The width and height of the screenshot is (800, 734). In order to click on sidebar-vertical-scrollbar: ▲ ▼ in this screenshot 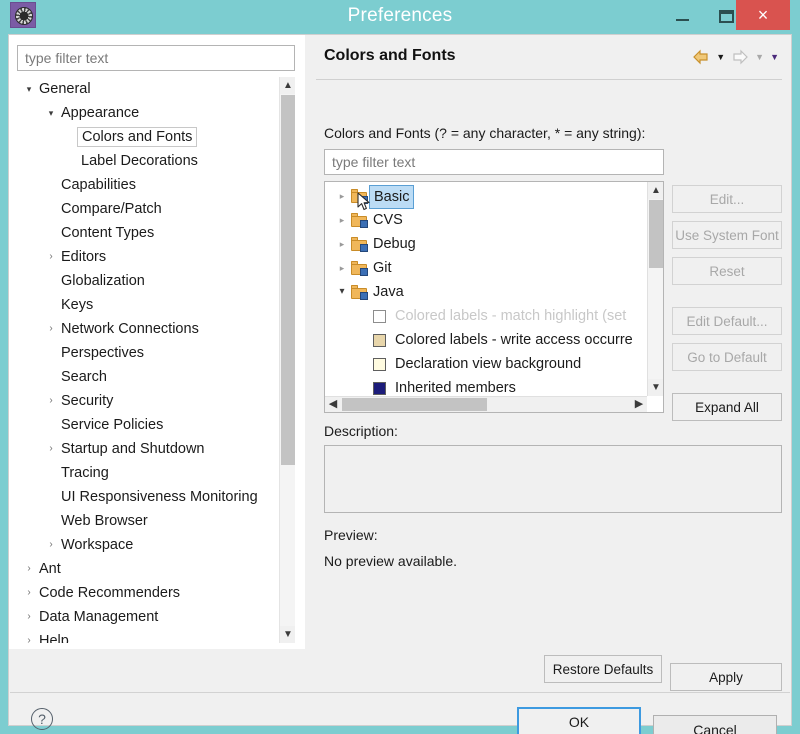, I will do `click(287, 360)`.